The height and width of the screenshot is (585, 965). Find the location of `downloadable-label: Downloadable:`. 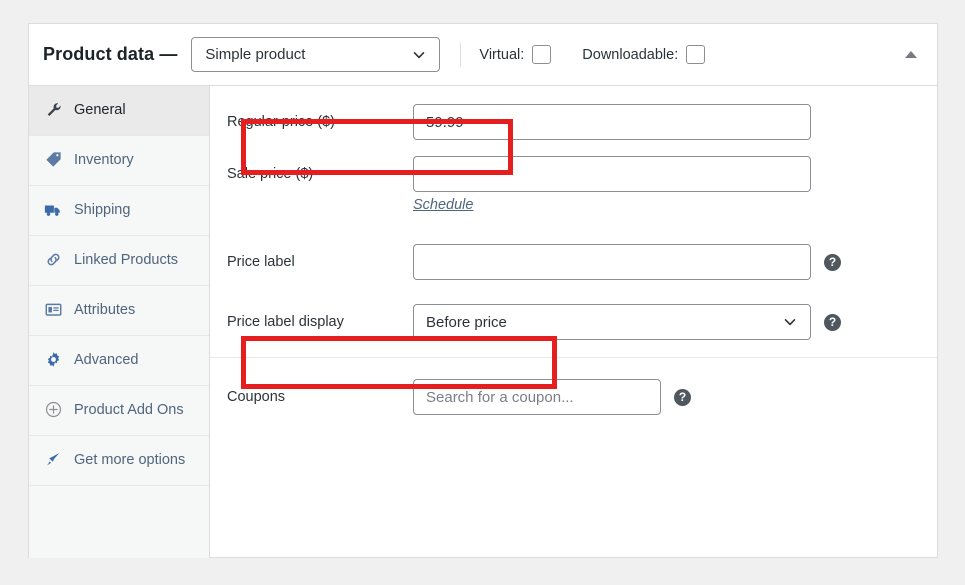

downloadable-label: Downloadable: is located at coordinates (630, 54).